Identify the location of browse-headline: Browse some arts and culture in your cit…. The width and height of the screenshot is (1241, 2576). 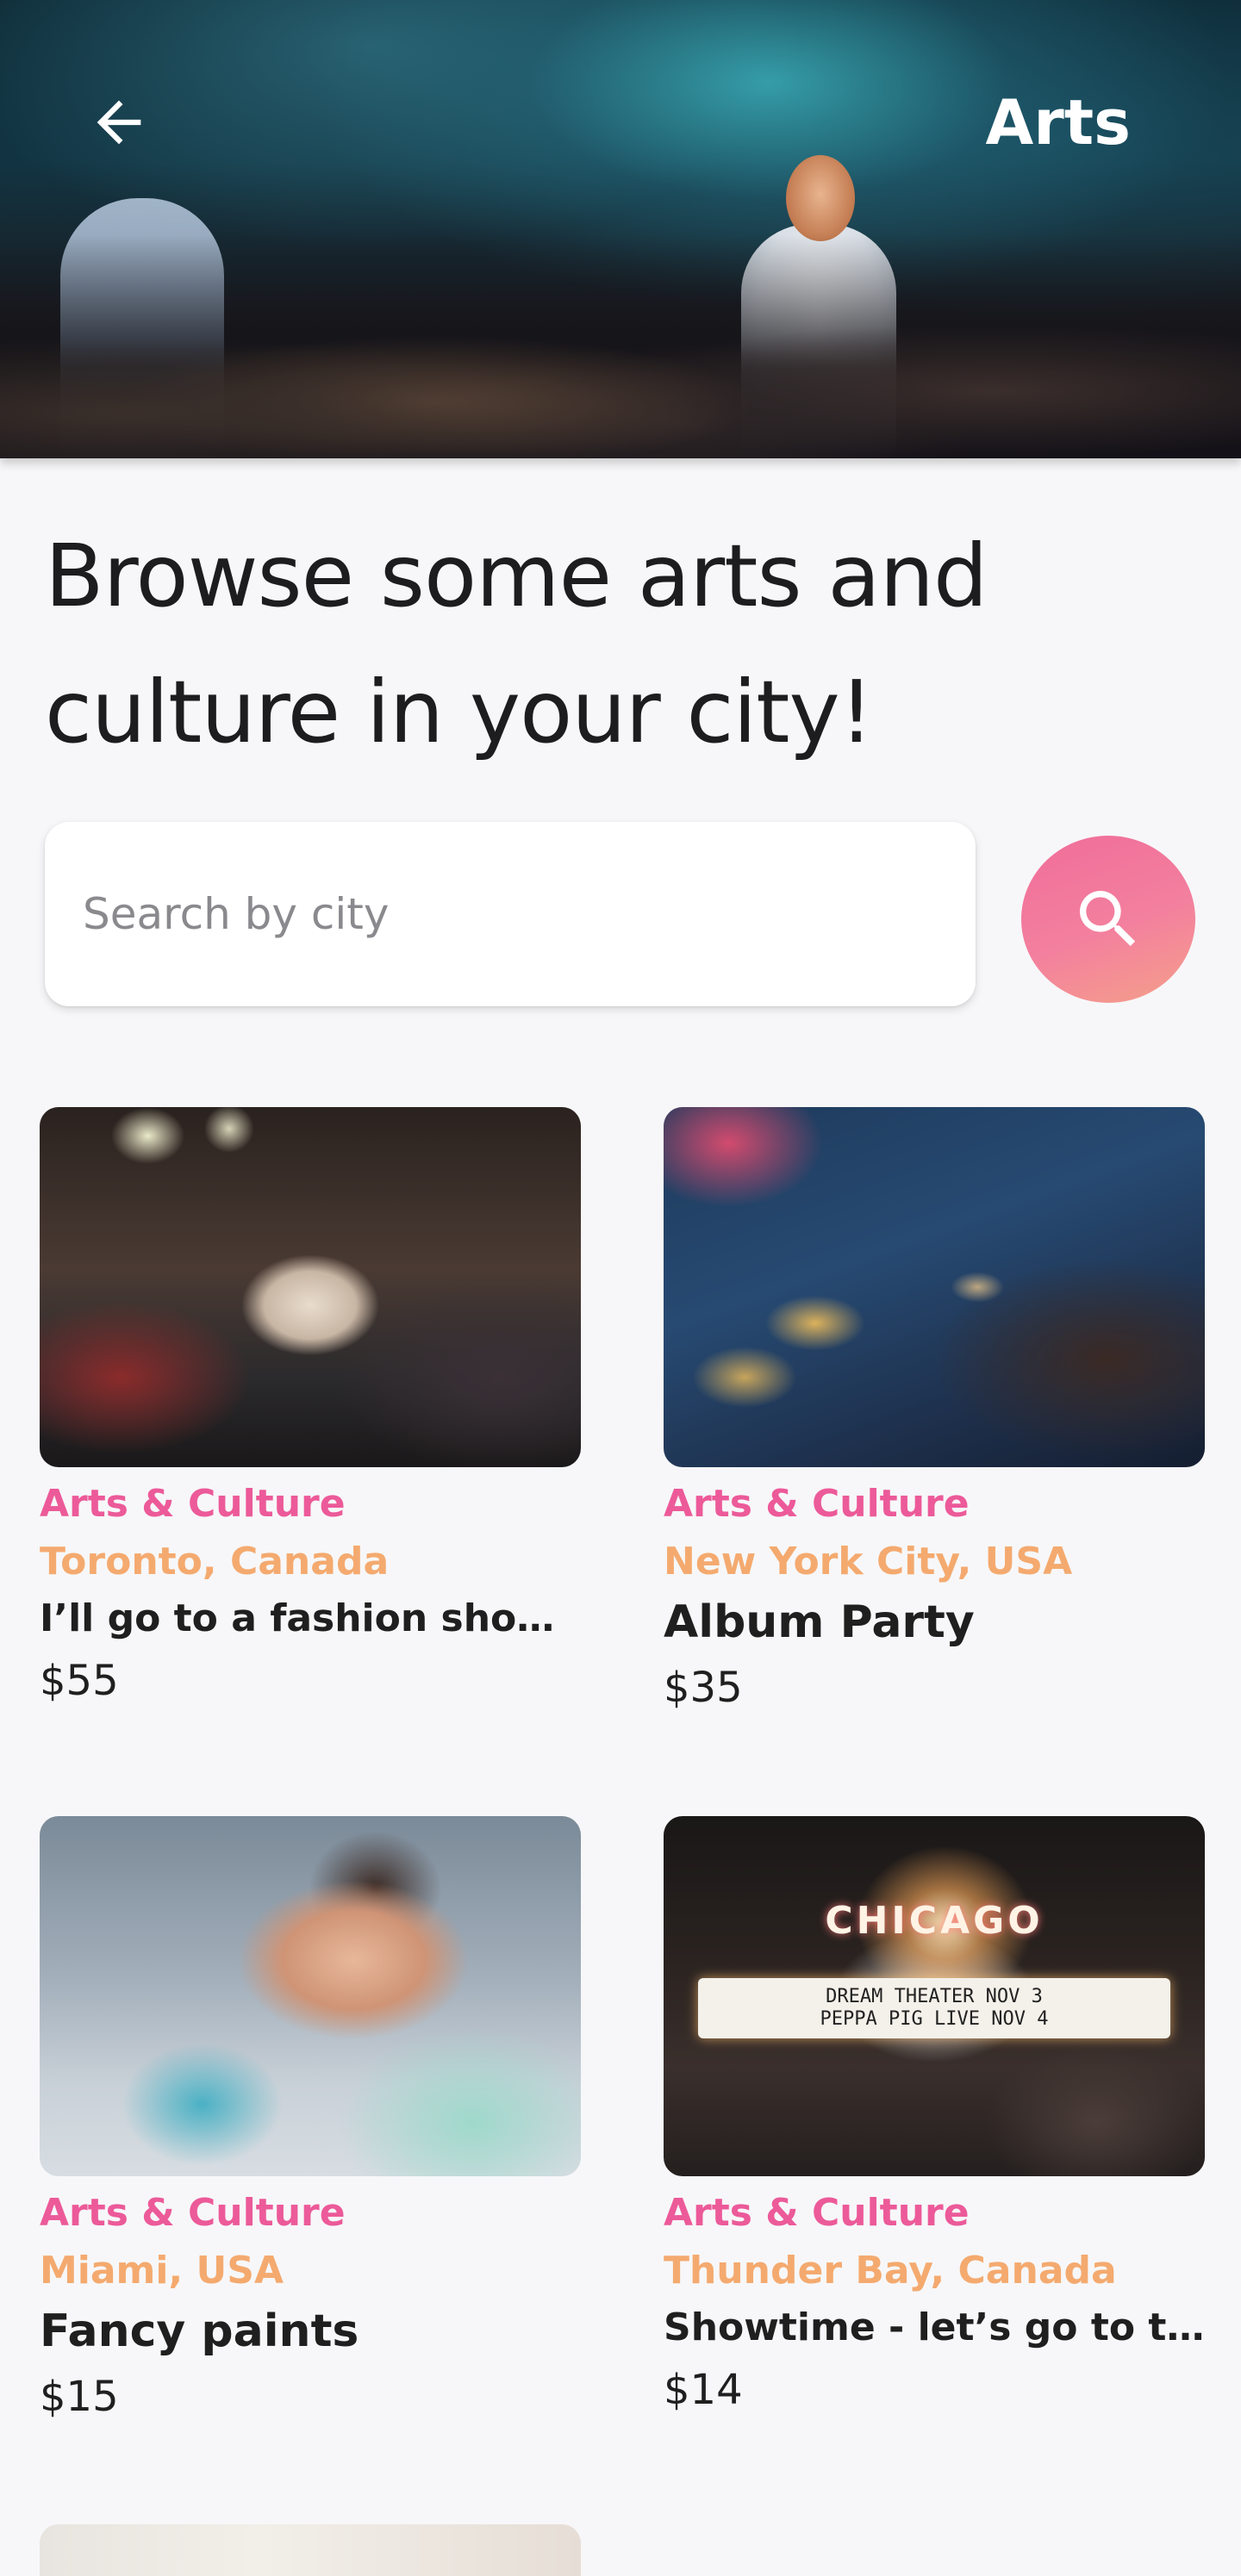
(516, 644).